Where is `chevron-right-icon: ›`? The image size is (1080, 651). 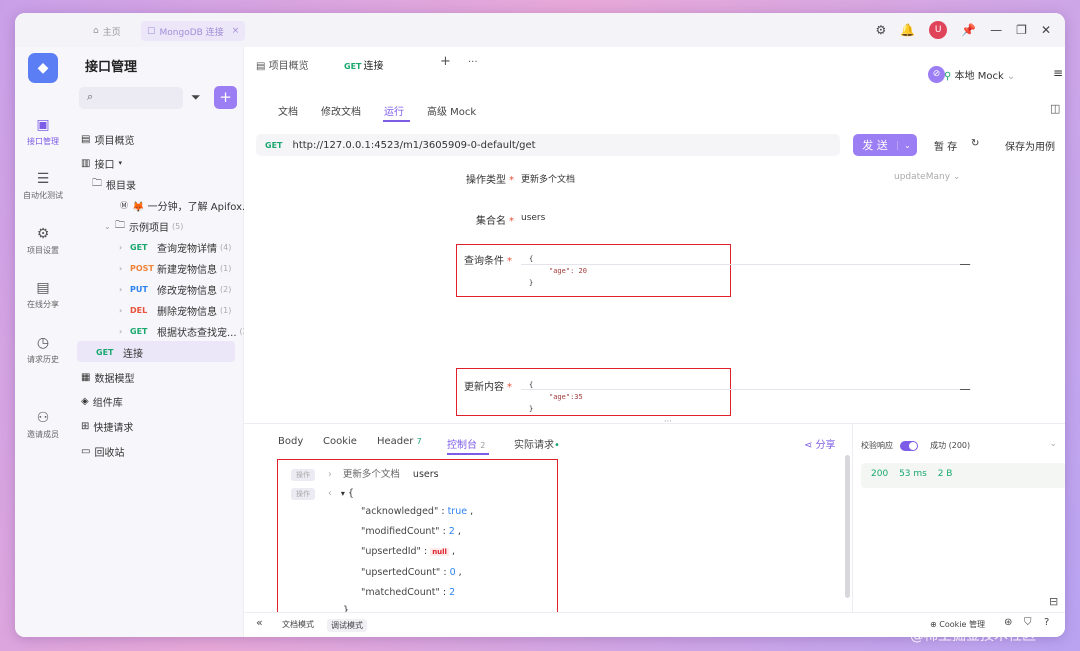
chevron-right-icon: › is located at coordinates (121, 289).